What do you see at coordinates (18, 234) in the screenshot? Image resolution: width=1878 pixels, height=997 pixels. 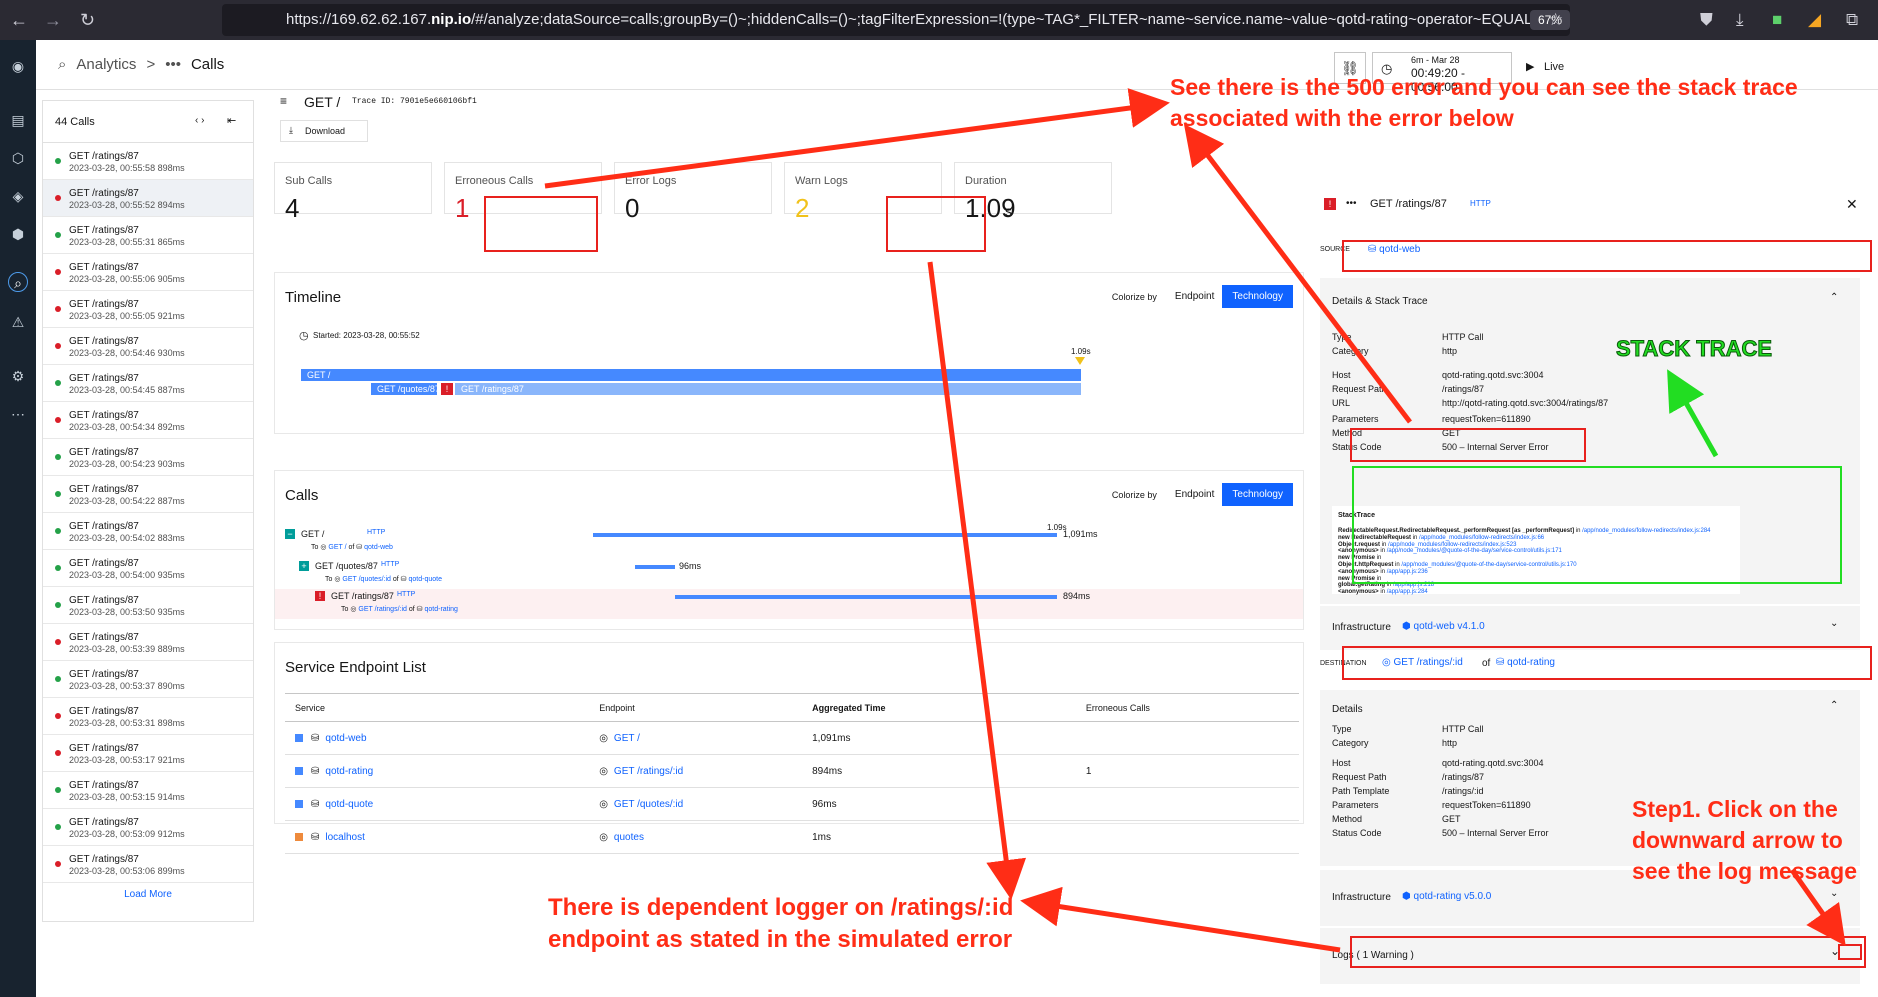 I see `infrastructure-icon: ⬢` at bounding box center [18, 234].